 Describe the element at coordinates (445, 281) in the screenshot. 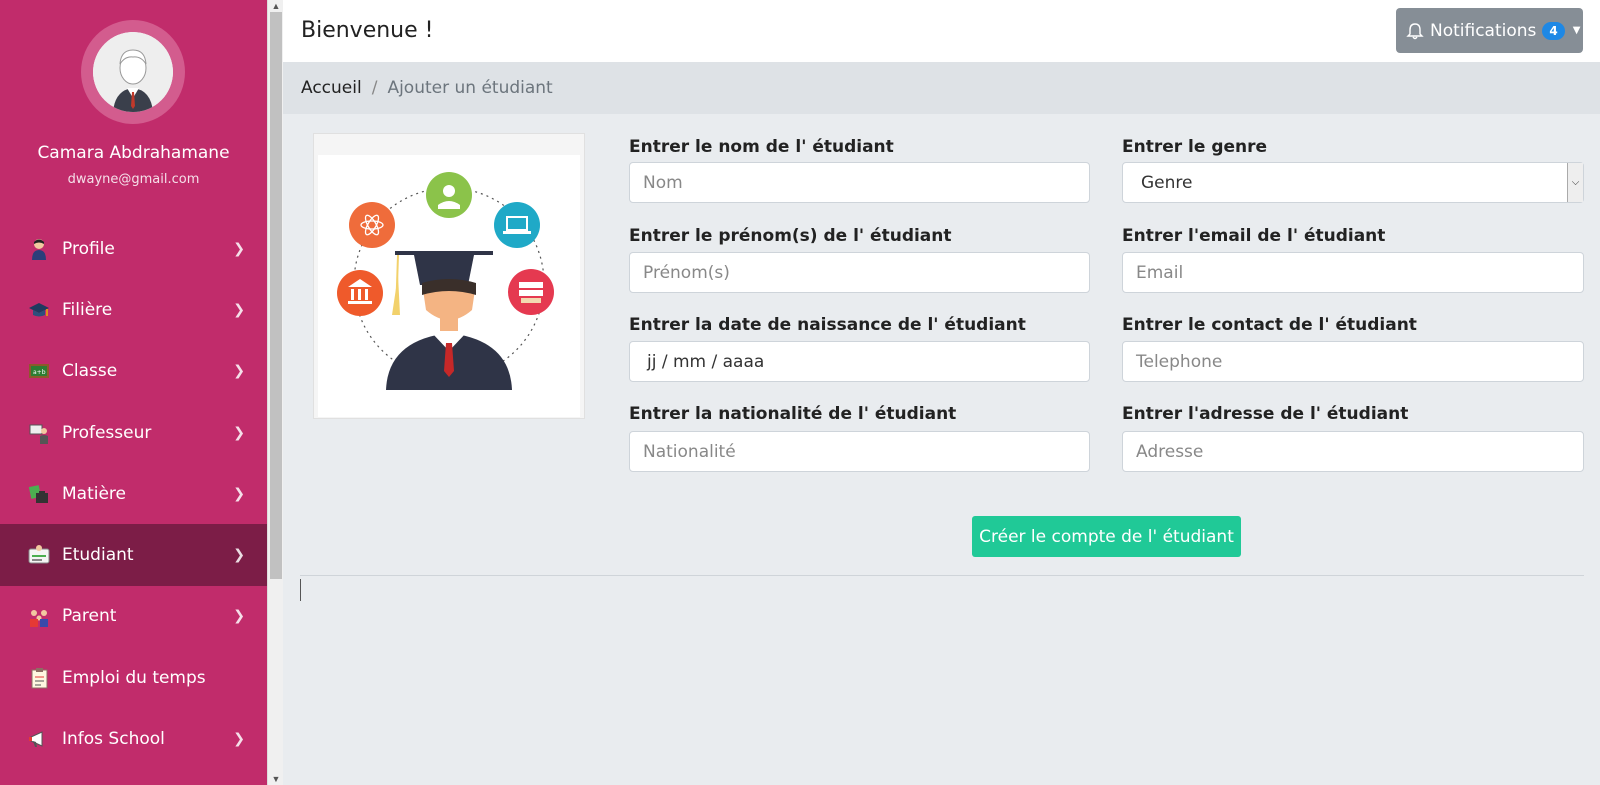

I see `graduate-icon` at that location.